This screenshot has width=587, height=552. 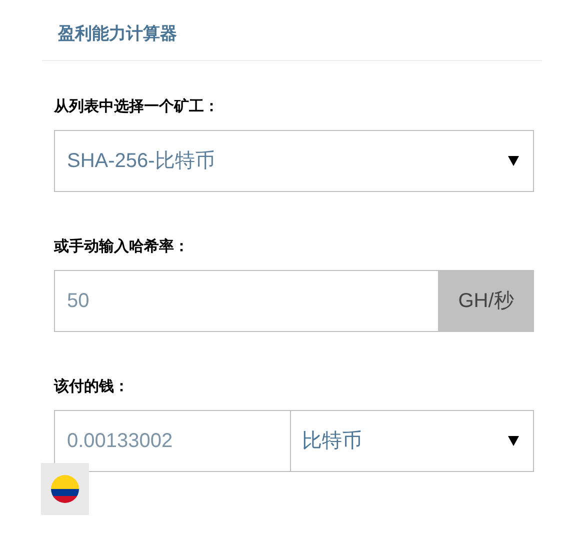 I want to click on unit-label: GH/秒, so click(x=486, y=301).